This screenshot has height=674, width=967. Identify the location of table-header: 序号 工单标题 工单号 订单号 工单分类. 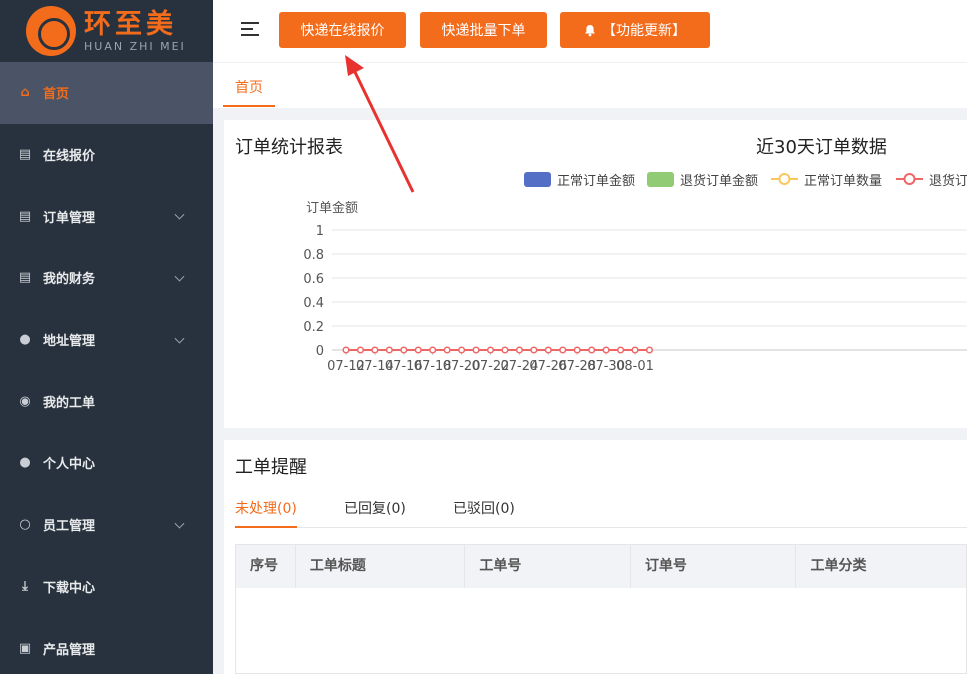
(601, 566).